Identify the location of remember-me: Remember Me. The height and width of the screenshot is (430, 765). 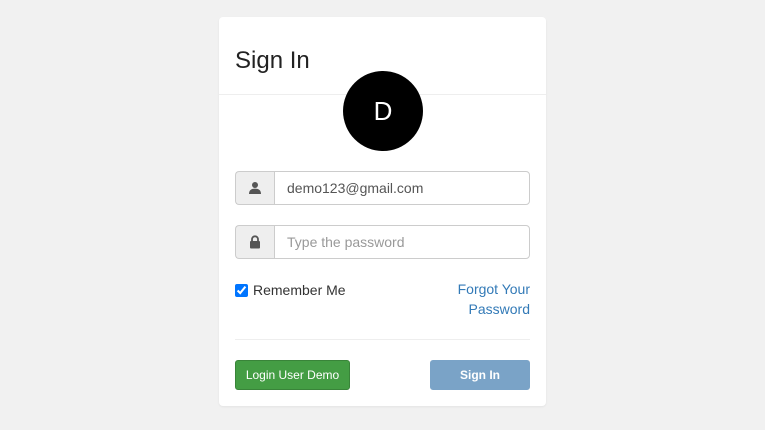
(290, 290).